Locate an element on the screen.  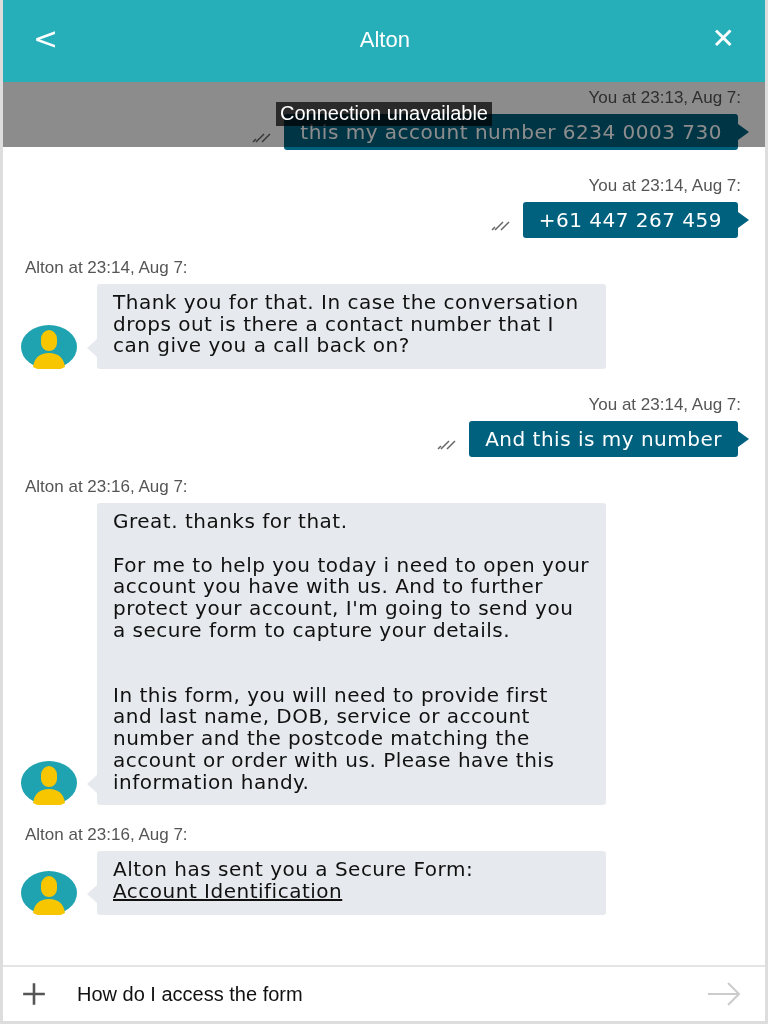
sent-message-bubble: +61 447 267 459 is located at coordinates (630, 220).